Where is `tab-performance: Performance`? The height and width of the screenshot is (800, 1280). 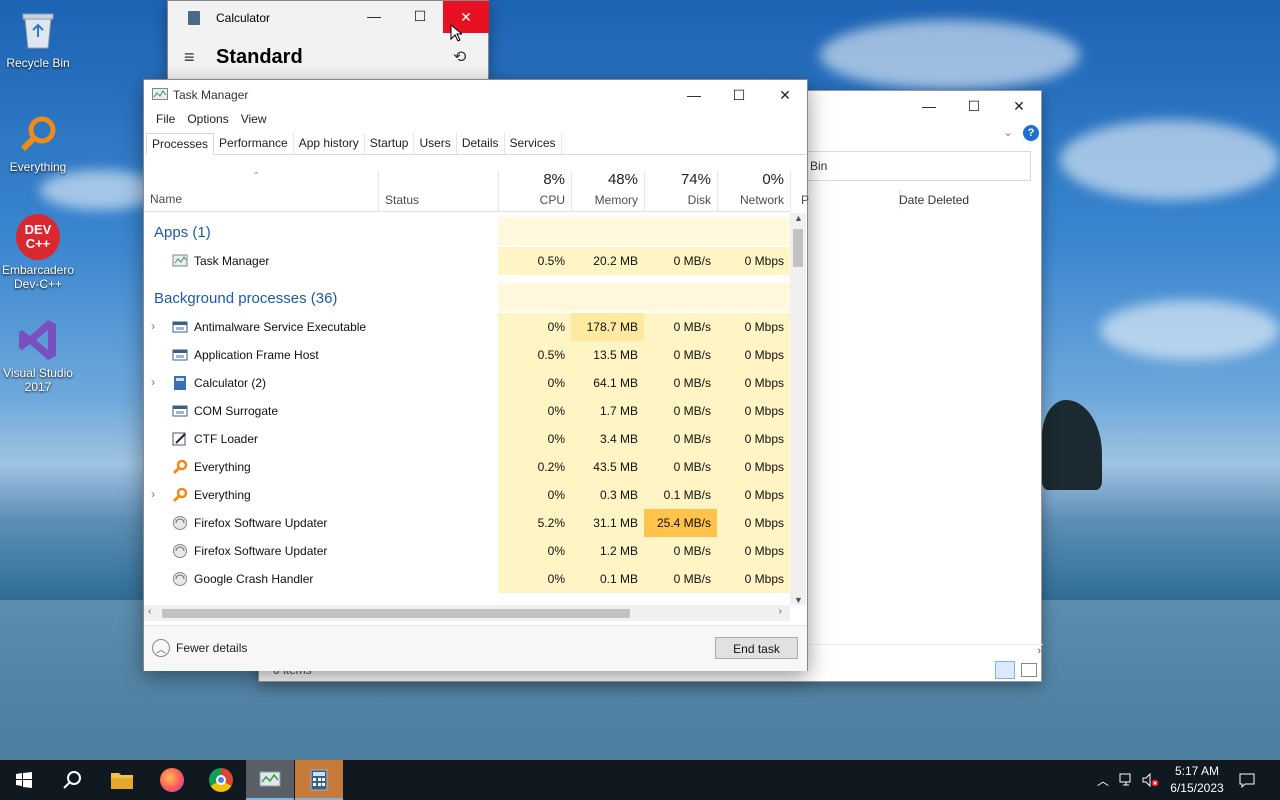
tab-performance: Performance is located at coordinates (254, 143).